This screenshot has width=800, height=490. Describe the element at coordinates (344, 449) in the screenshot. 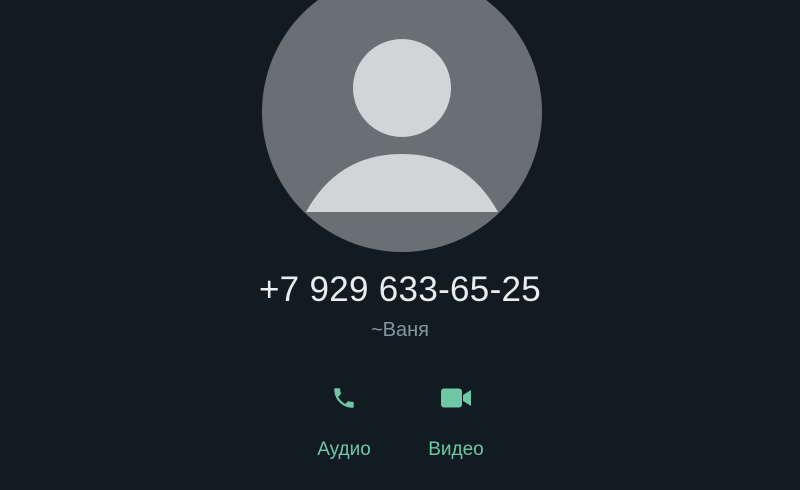

I see `audio-call-label: Аудио` at that location.